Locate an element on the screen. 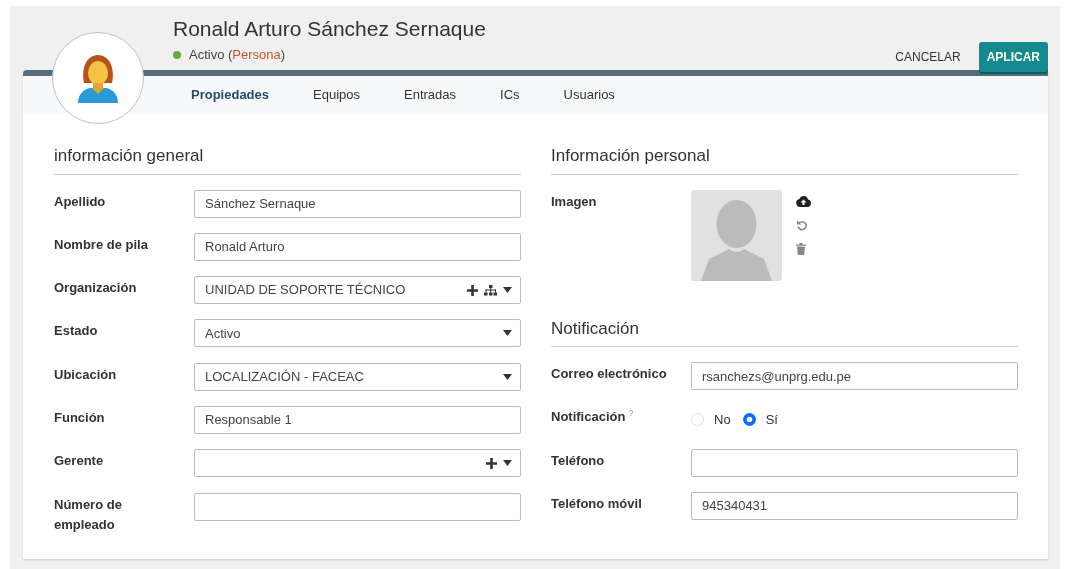 This screenshot has height=569, width=1070. field-label: Gerente is located at coordinates (79, 461).